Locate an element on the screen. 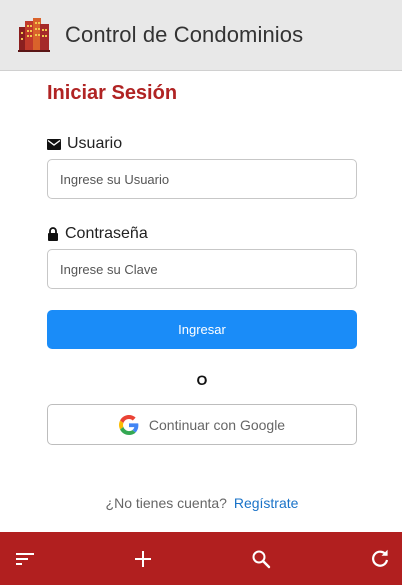 The height and width of the screenshot is (585, 402). username-label-text: Usuario is located at coordinates (95, 143).